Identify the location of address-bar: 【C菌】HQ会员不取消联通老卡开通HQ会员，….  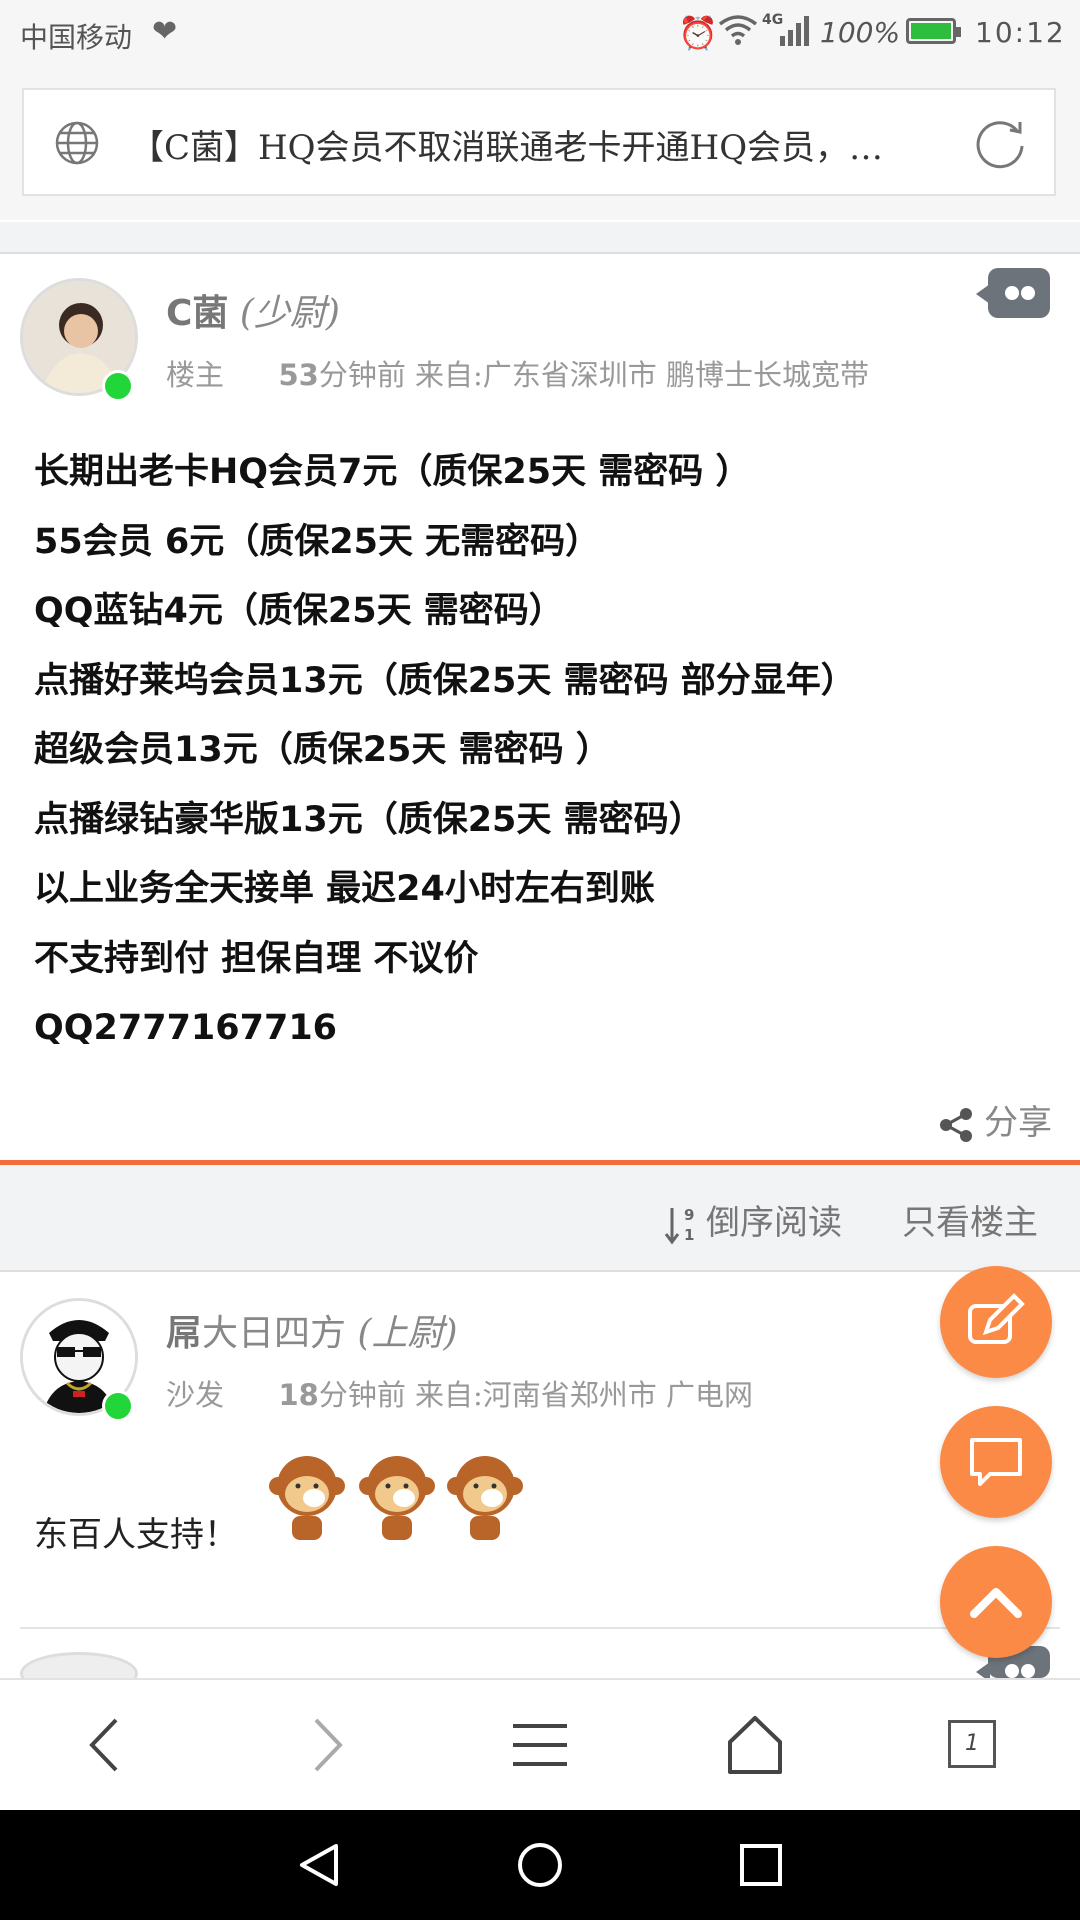
(540, 145).